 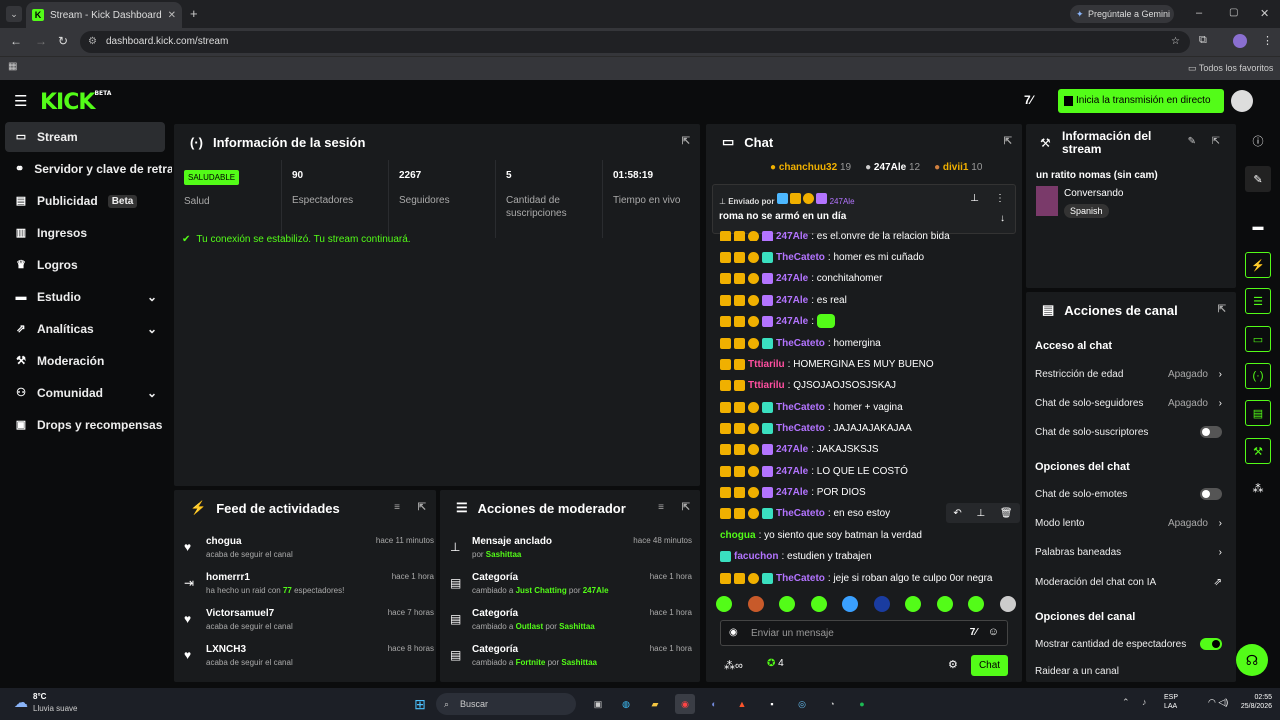 I want to click on emoji-icon: ☺, so click(x=993, y=632).